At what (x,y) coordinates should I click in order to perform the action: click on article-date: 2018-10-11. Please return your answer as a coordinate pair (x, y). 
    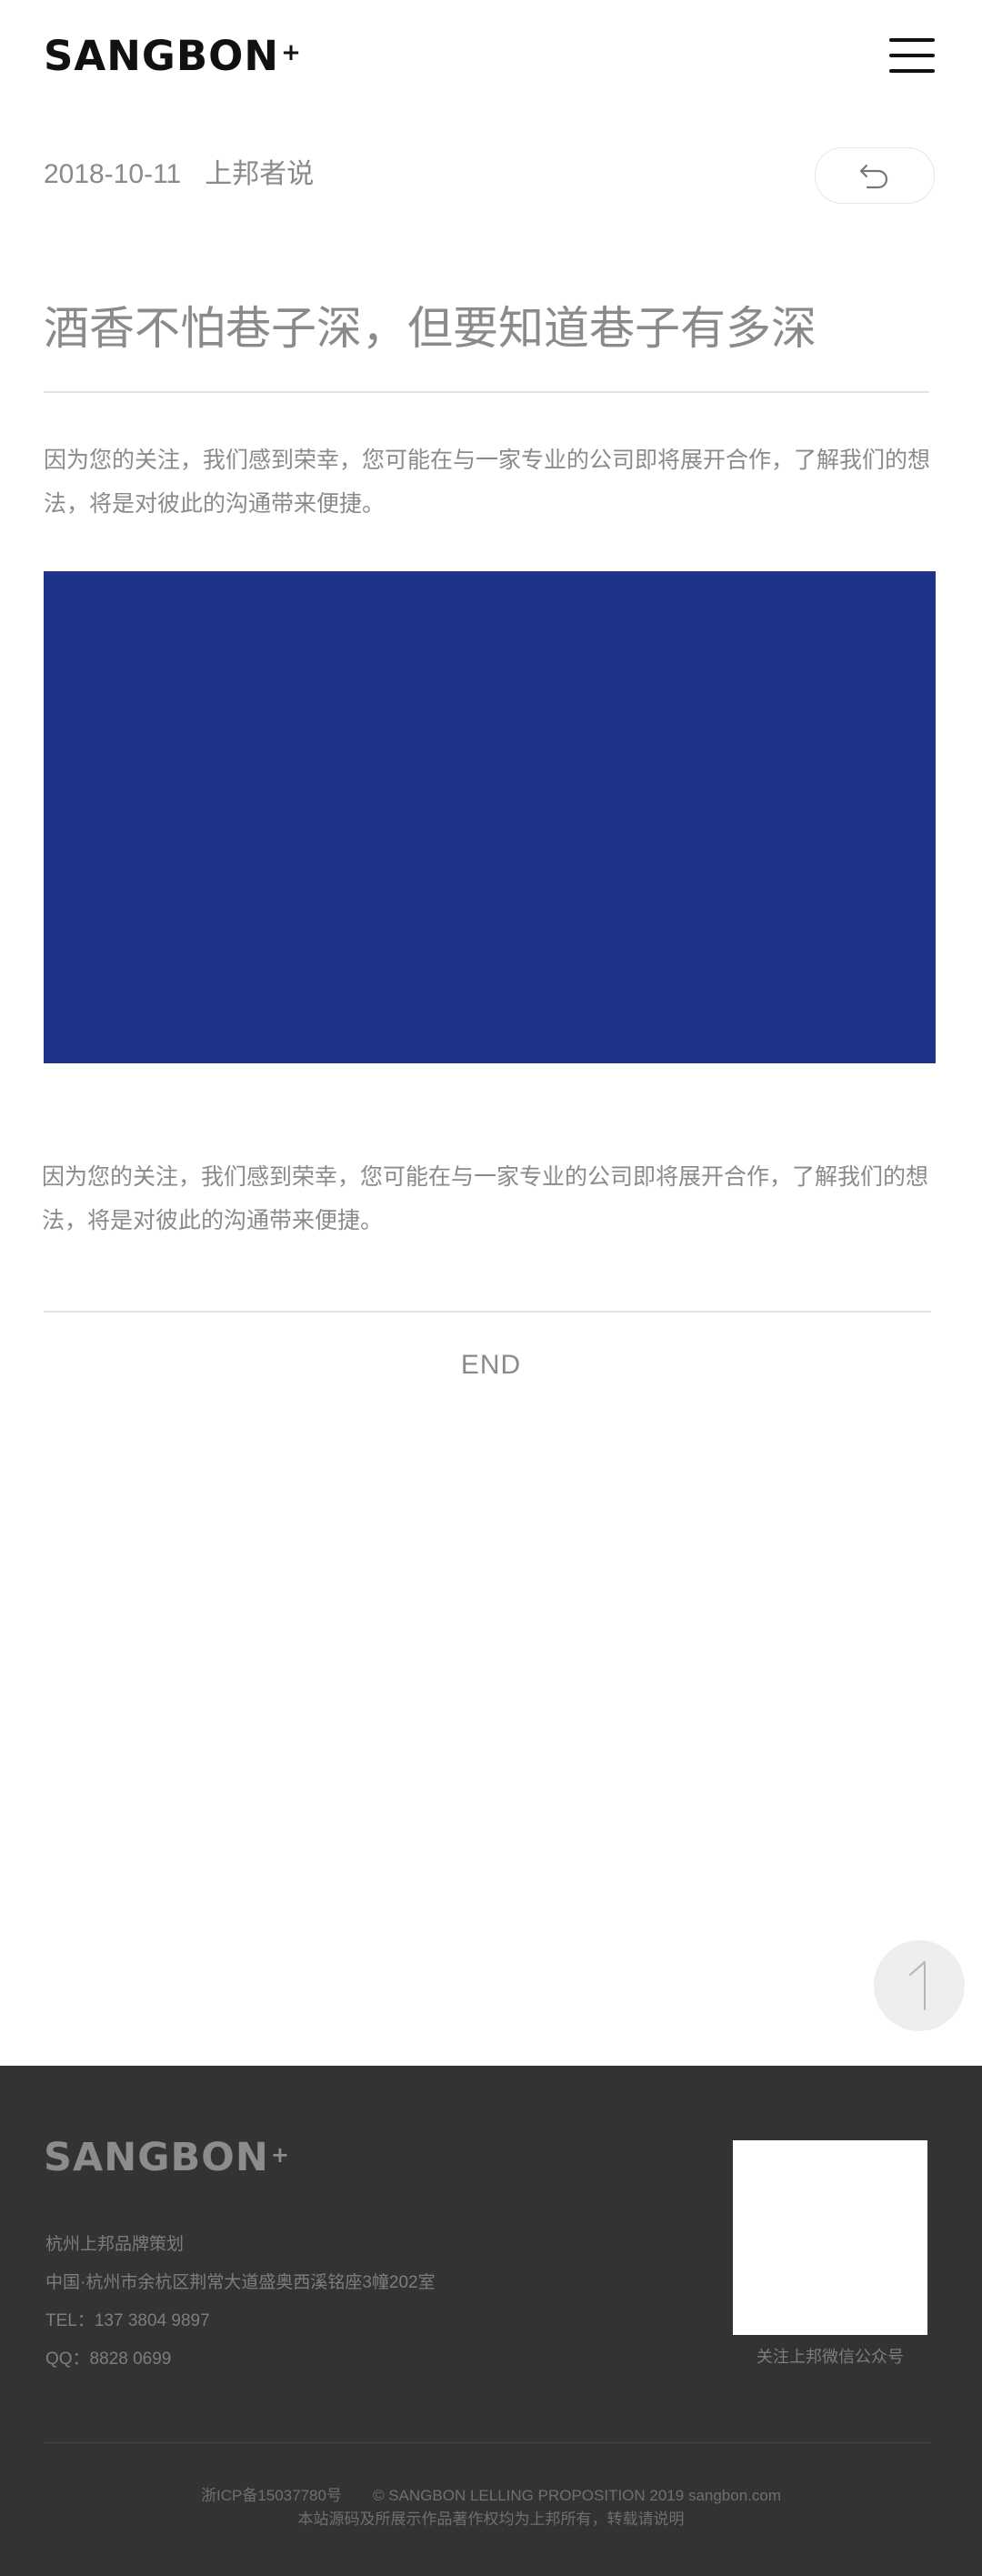
    Looking at the image, I should click on (113, 174).